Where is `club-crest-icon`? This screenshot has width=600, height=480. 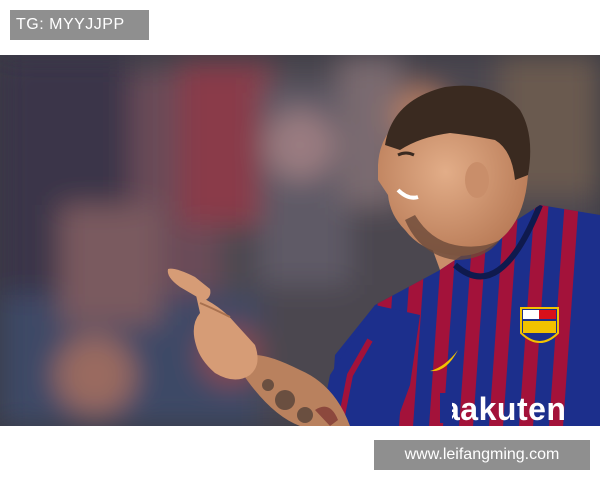
club-crest-icon is located at coordinates (539, 325).